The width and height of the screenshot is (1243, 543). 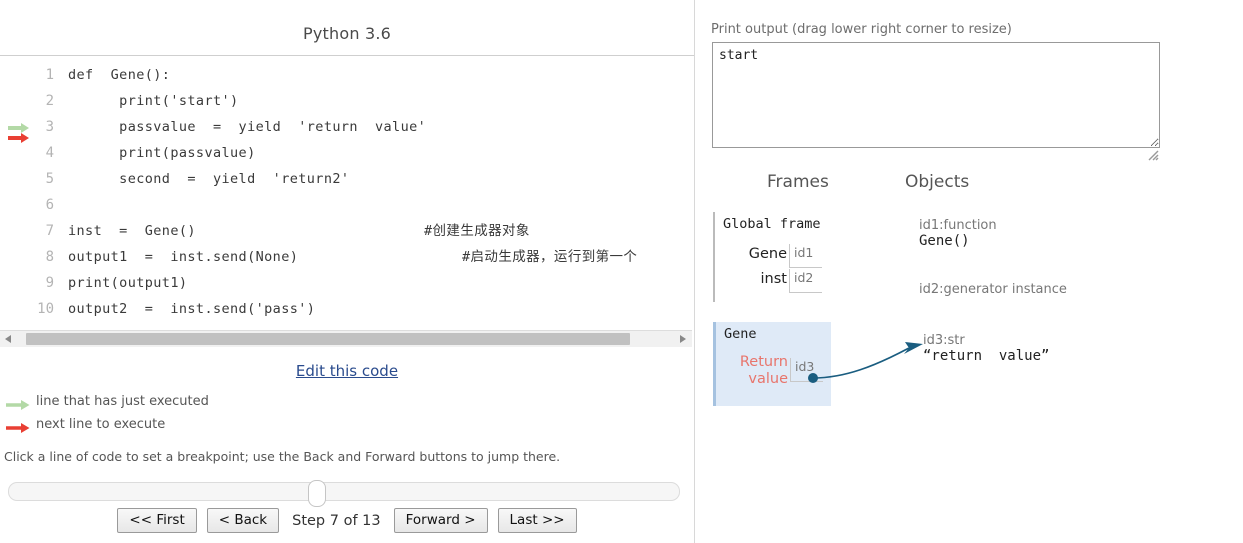 I want to click on code-line: 5 second = yield 'return2', so click(x=347, y=179).